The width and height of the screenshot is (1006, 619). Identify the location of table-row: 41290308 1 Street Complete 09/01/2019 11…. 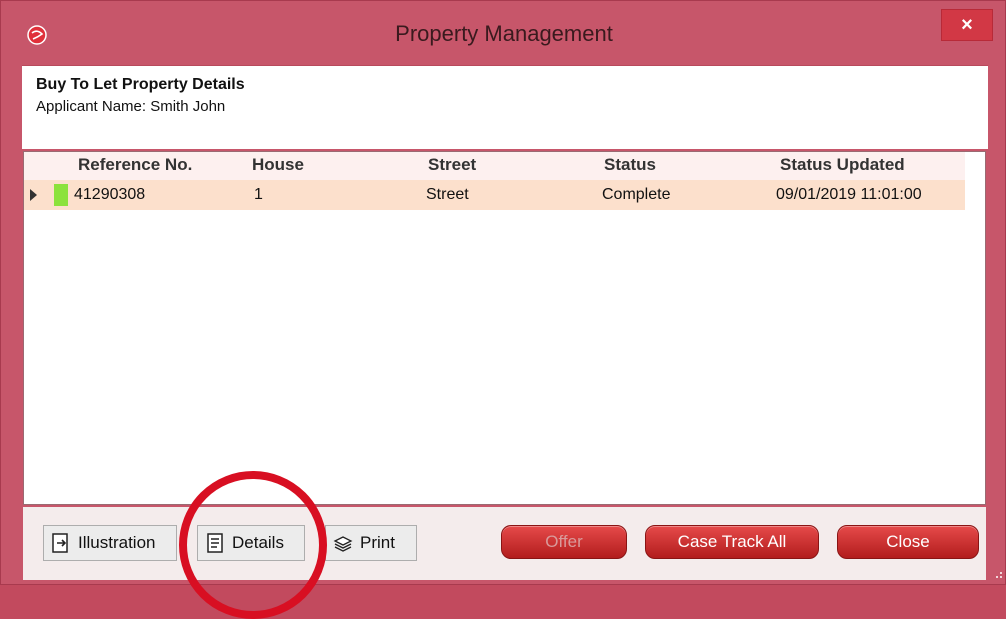
(494, 195).